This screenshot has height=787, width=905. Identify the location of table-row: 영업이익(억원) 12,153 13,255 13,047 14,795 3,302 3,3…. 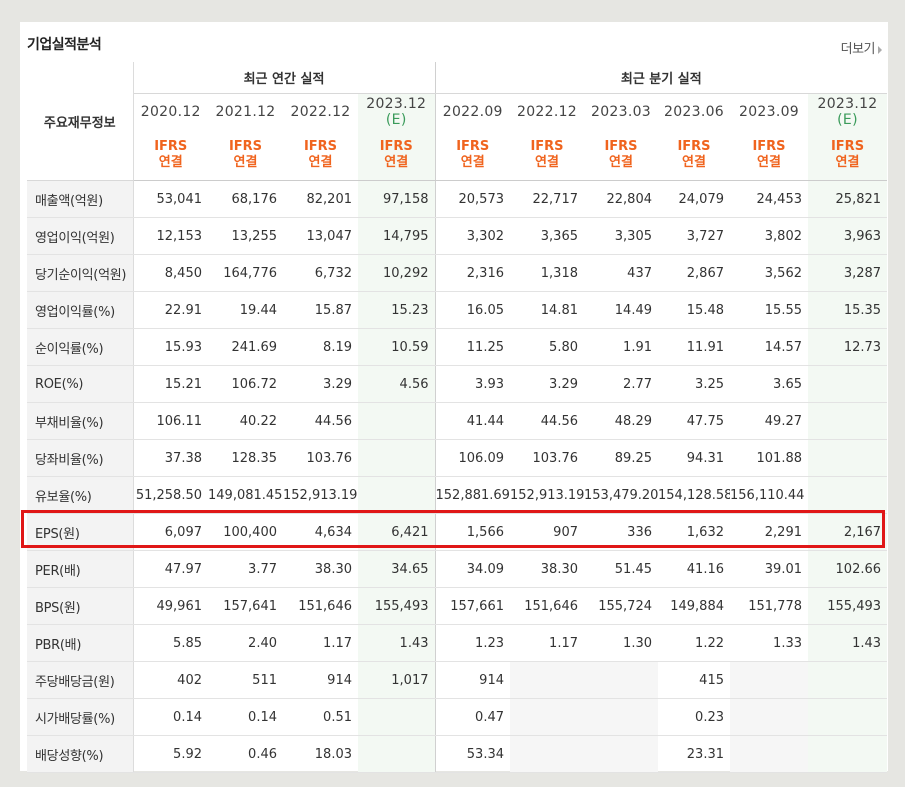
(457, 236).